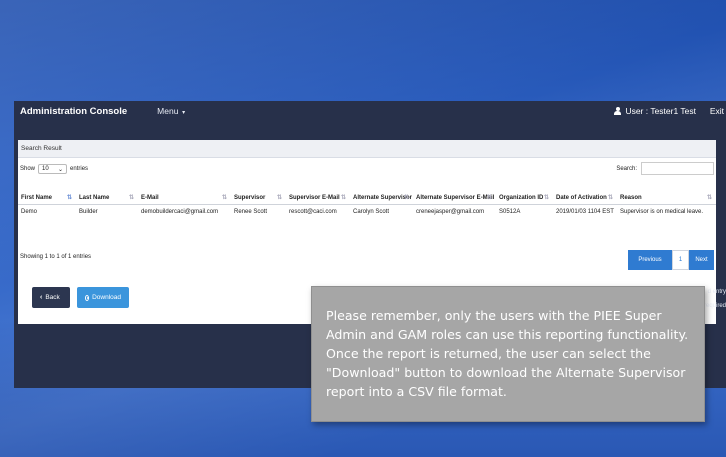  What do you see at coordinates (717, 111) in the screenshot?
I see `exit-link: Exit` at bounding box center [717, 111].